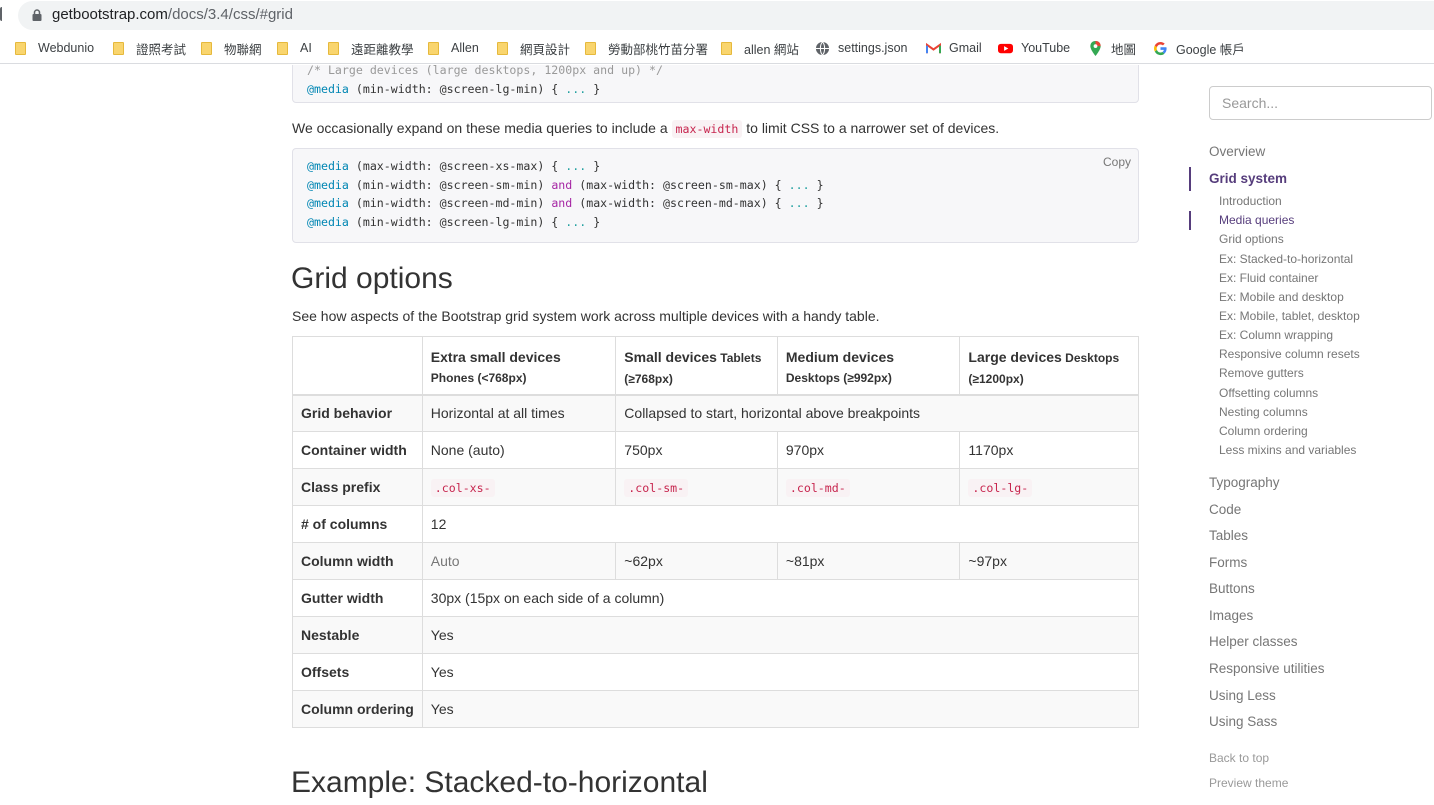 Image resolution: width=1434 pixels, height=805 pixels. I want to click on sidebar-subitem-media-queries: Media queries, so click(1256, 220).